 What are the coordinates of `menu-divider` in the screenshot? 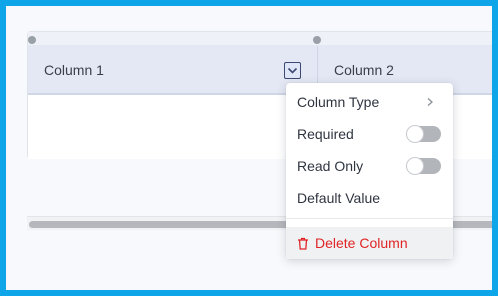 It's located at (369, 218).